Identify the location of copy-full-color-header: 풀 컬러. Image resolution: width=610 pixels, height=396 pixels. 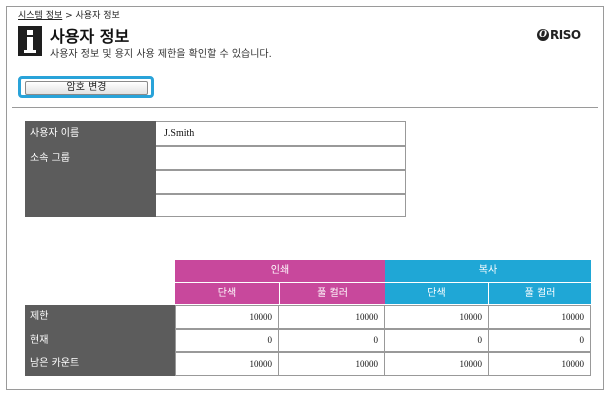
(540, 293).